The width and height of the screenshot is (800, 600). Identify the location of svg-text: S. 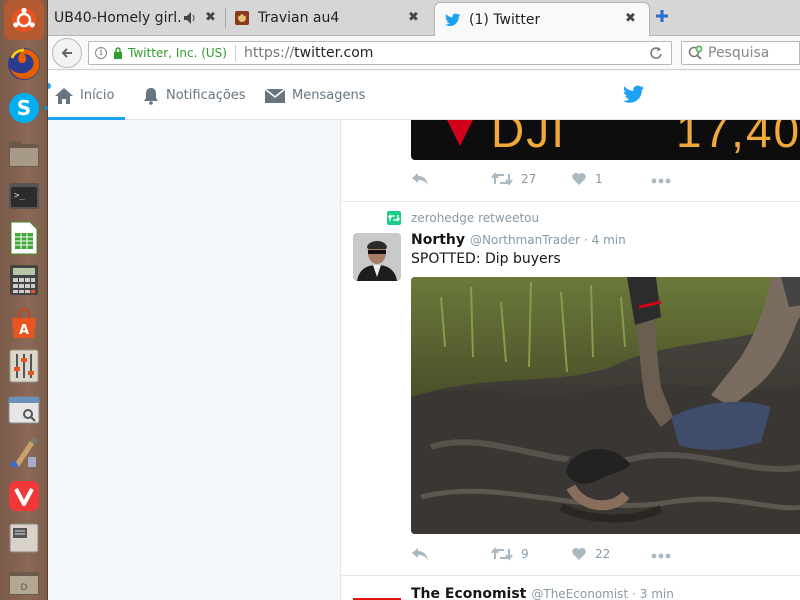
(24, 108).